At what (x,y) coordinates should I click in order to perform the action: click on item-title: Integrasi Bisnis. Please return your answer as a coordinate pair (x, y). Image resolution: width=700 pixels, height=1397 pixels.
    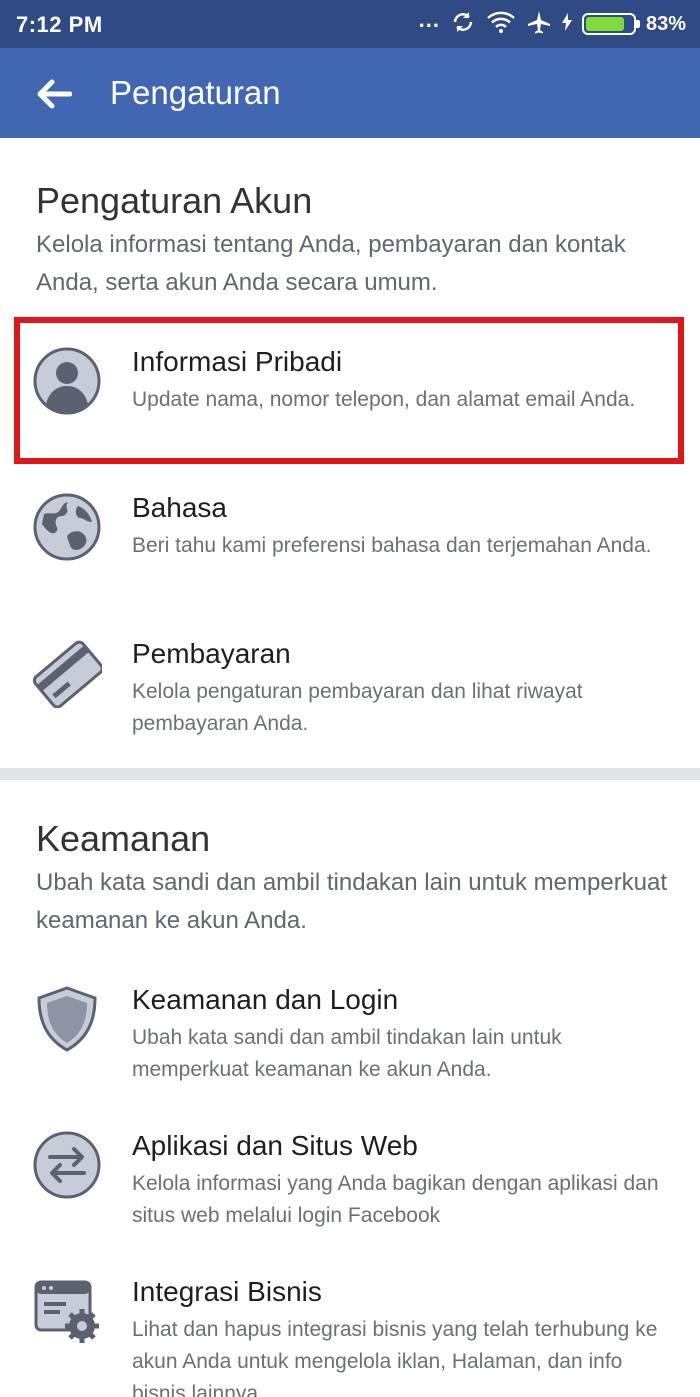
    Looking at the image, I should click on (227, 1291).